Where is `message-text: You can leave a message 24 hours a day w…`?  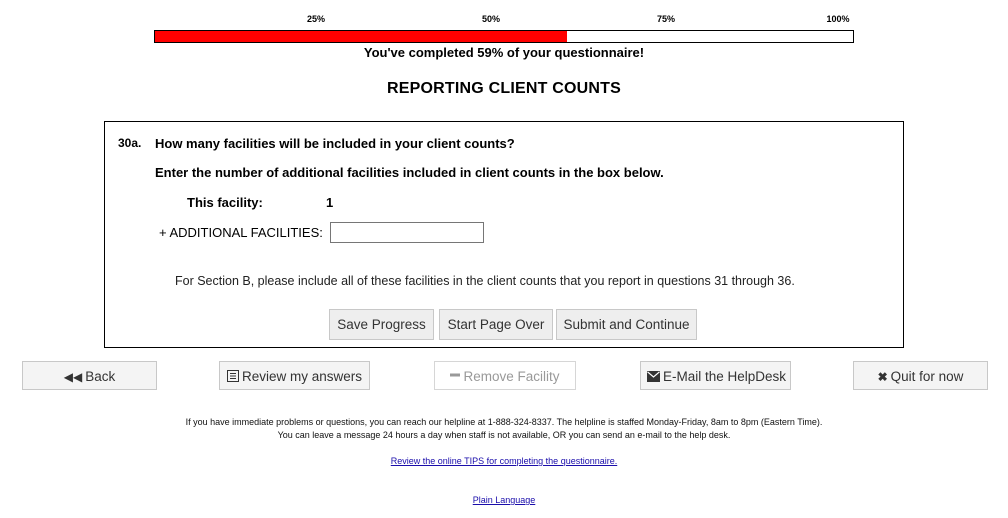
message-text: You can leave a message 24 hours a day w… is located at coordinates (504, 435).